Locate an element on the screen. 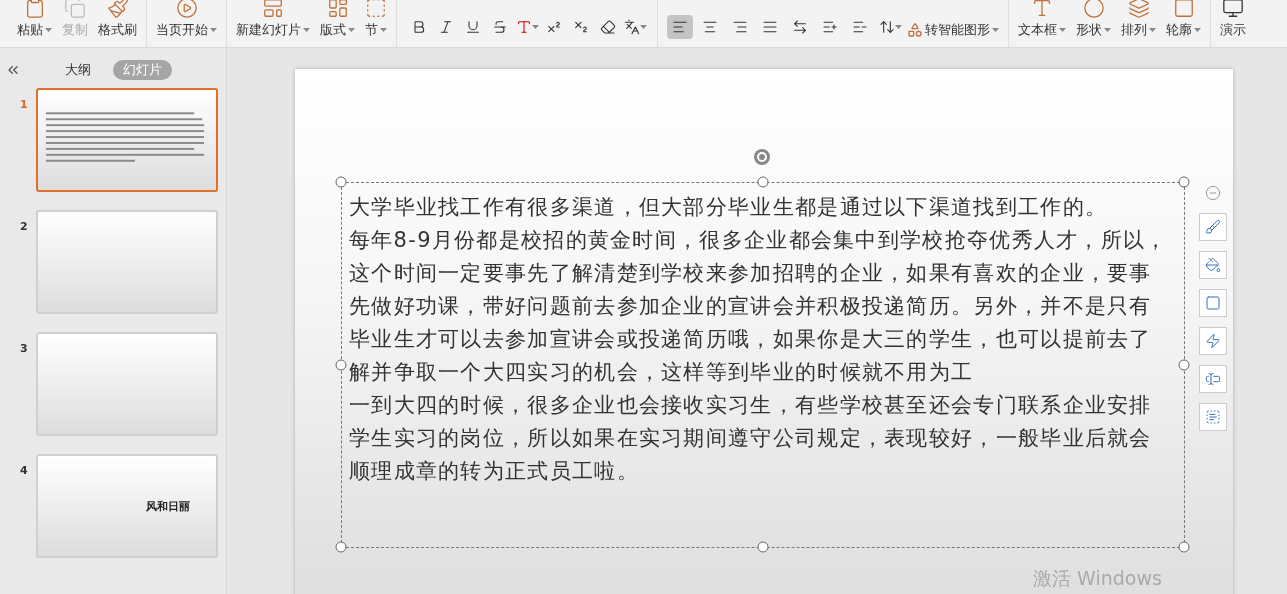 This screenshot has height=594, width=1287. list-minus-icon is located at coordinates (860, 27).